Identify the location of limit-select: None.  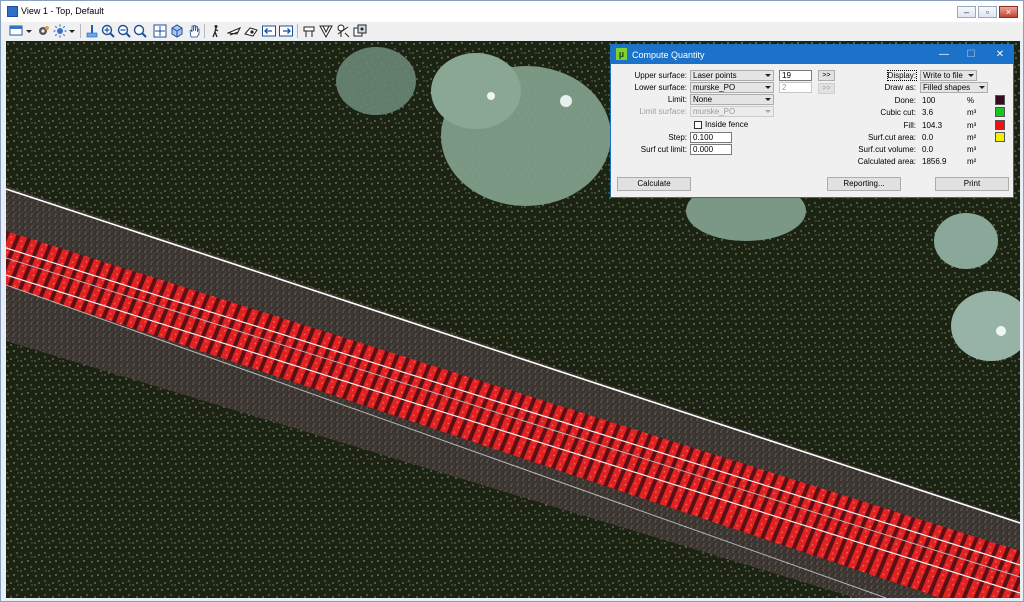
(732, 99).